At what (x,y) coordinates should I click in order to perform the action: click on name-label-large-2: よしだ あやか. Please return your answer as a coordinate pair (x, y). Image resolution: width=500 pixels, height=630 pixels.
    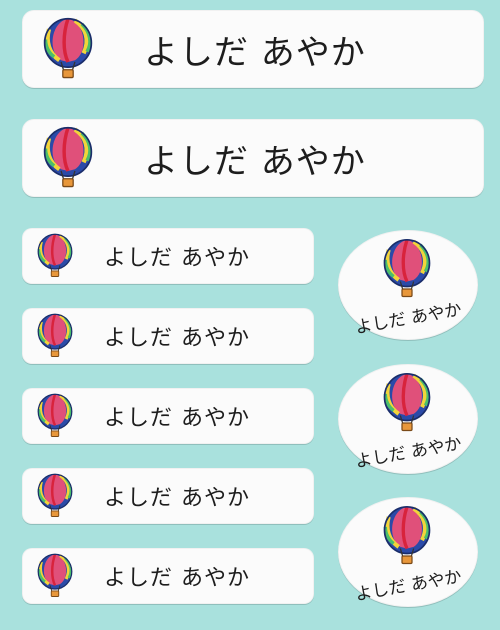
    Looking at the image, I should click on (253, 158).